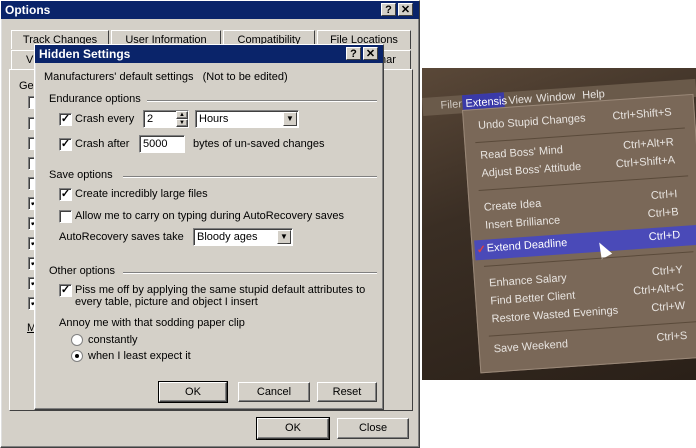  Describe the element at coordinates (250, 177) in the screenshot. I see `save-divider` at that location.